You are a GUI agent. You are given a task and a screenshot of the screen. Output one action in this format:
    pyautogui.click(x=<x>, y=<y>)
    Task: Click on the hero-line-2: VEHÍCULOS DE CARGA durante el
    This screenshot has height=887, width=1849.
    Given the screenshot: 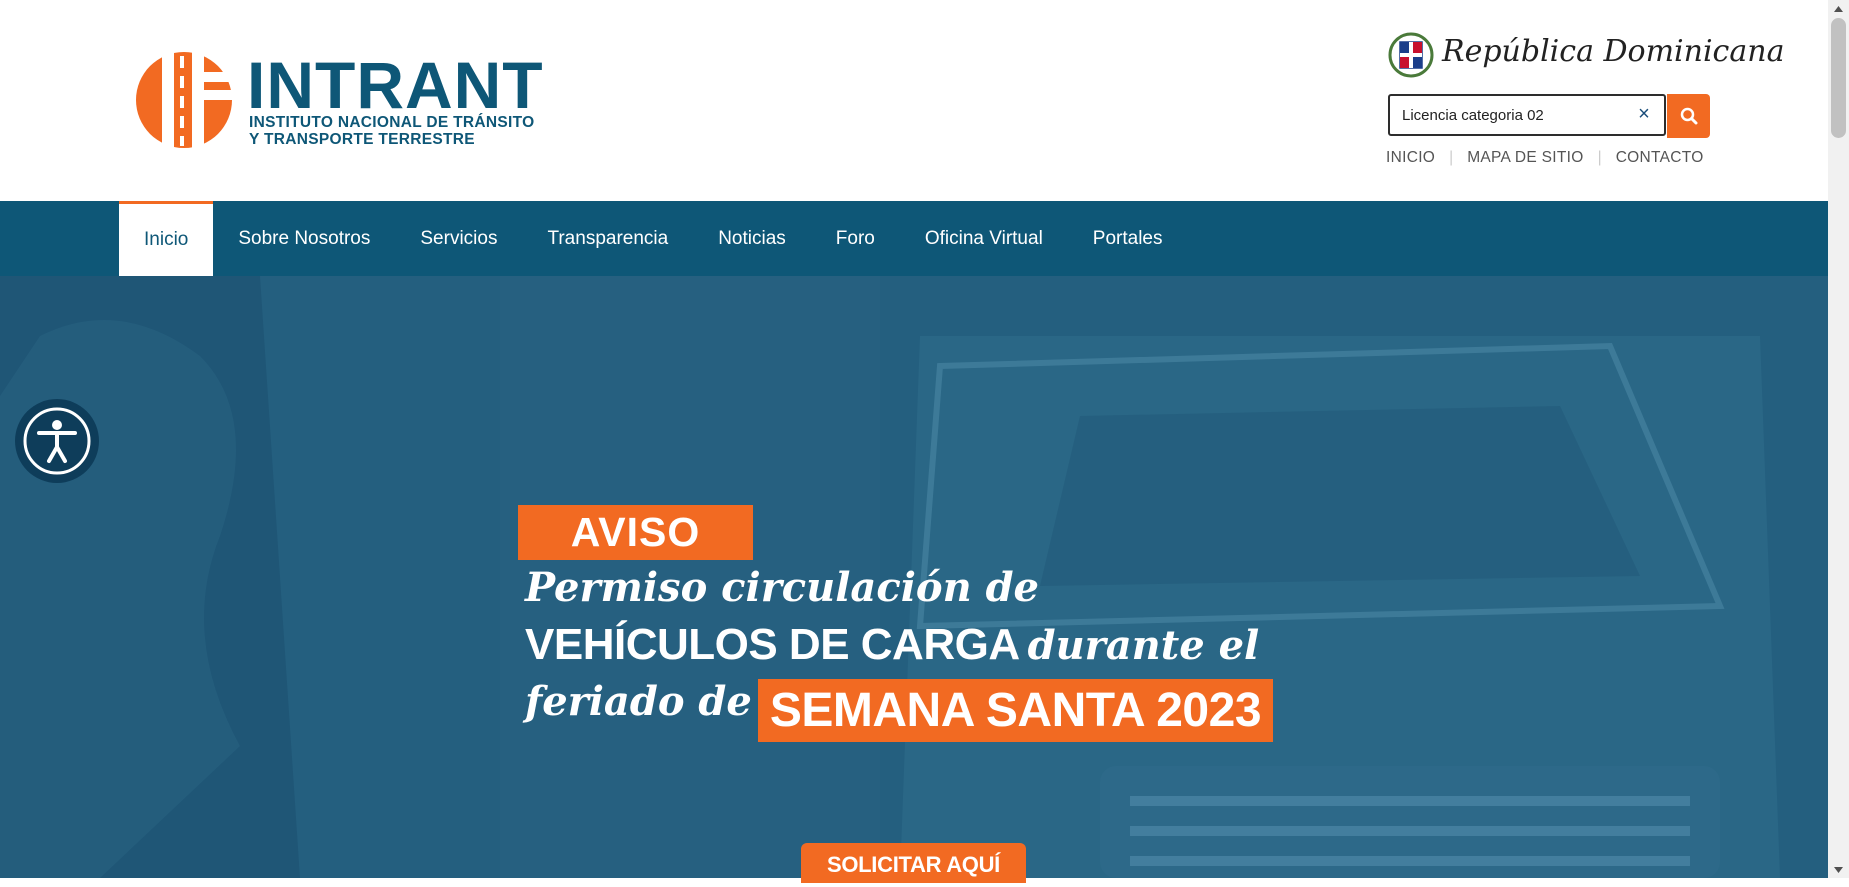 What is the action you would take?
    pyautogui.click(x=892, y=645)
    